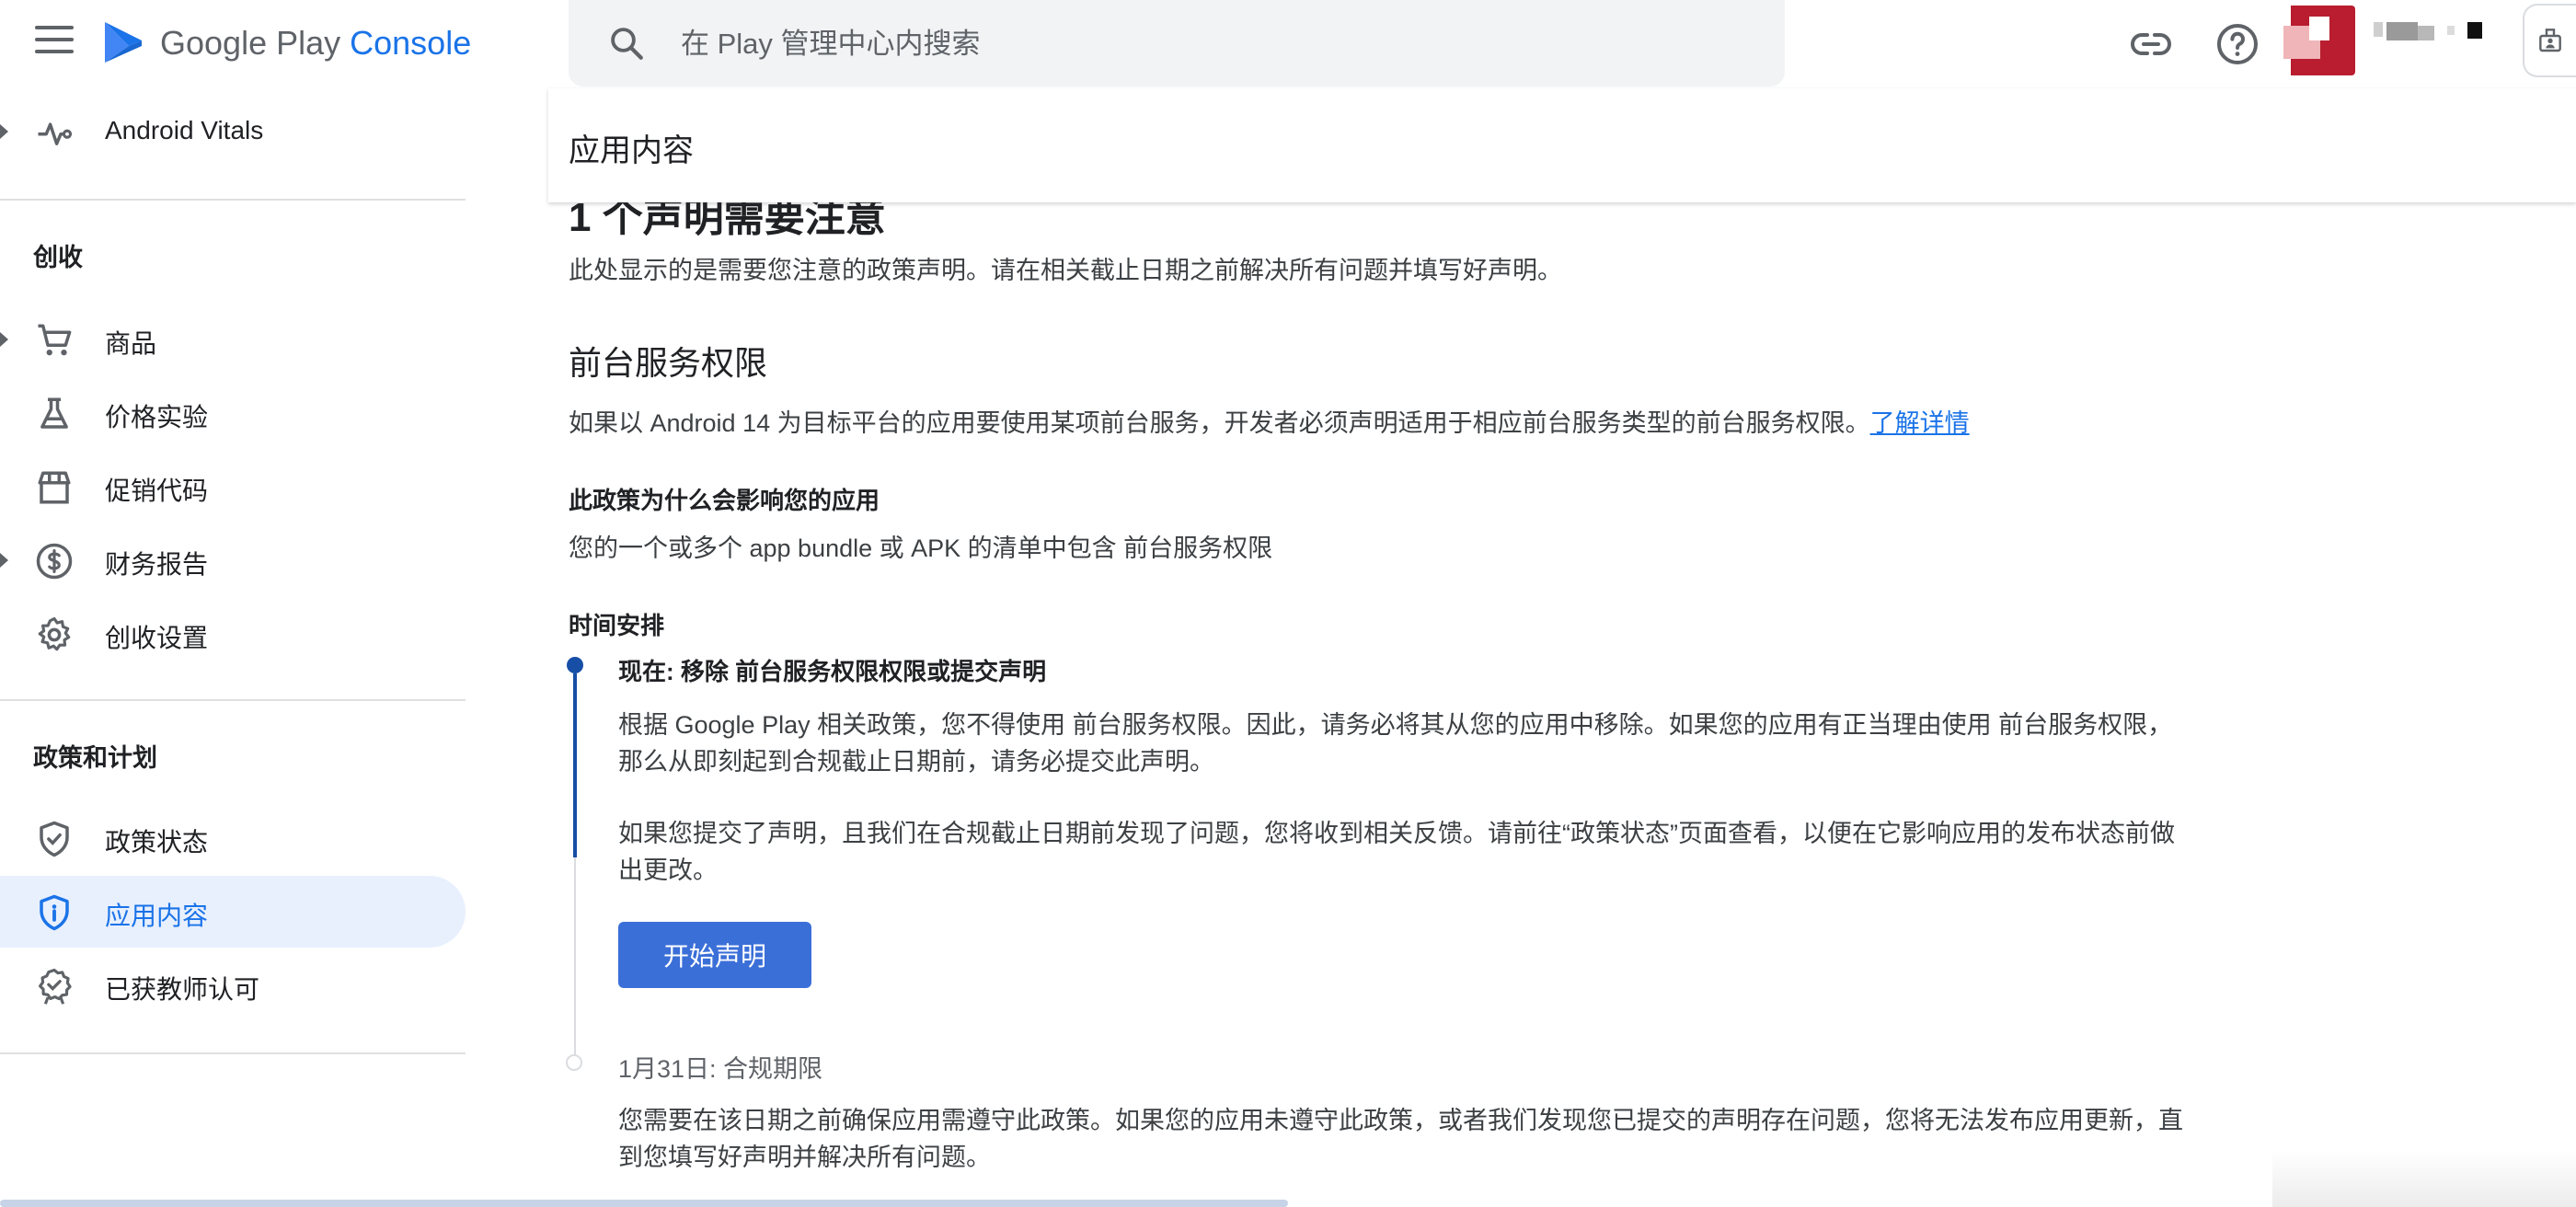 This screenshot has height=1207, width=2576. What do you see at coordinates (2151, 44) in the screenshot?
I see `link-icon` at bounding box center [2151, 44].